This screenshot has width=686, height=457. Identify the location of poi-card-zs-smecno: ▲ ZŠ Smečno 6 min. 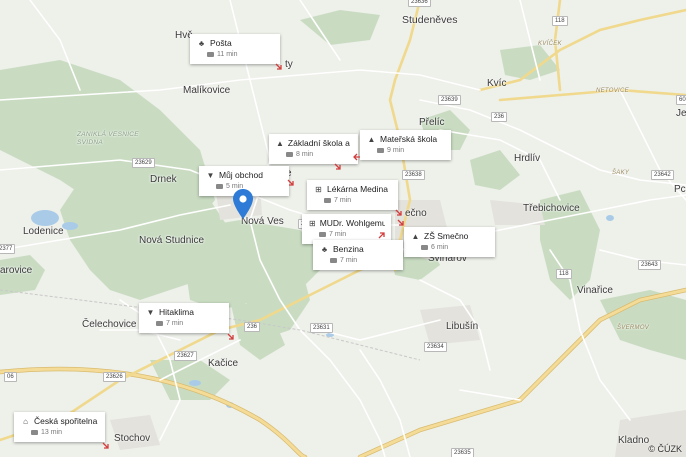
(449, 242).